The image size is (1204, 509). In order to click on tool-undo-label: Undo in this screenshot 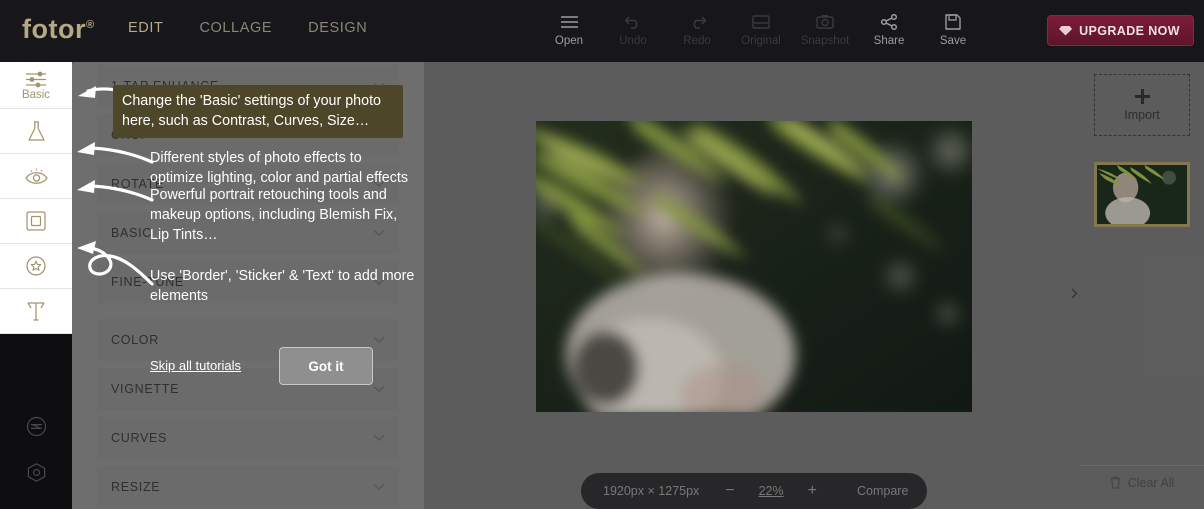, I will do `click(633, 41)`.